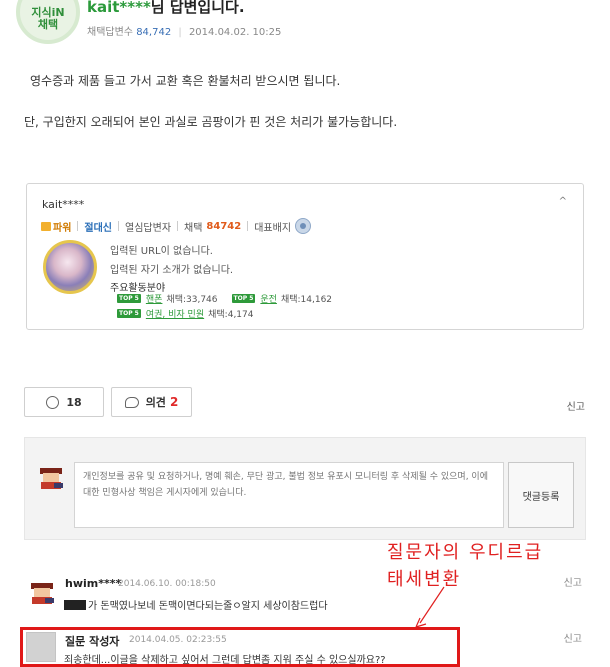  What do you see at coordinates (178, 640) in the screenshot?
I see `comment-date: 2014.04.05. 02:23:55` at bounding box center [178, 640].